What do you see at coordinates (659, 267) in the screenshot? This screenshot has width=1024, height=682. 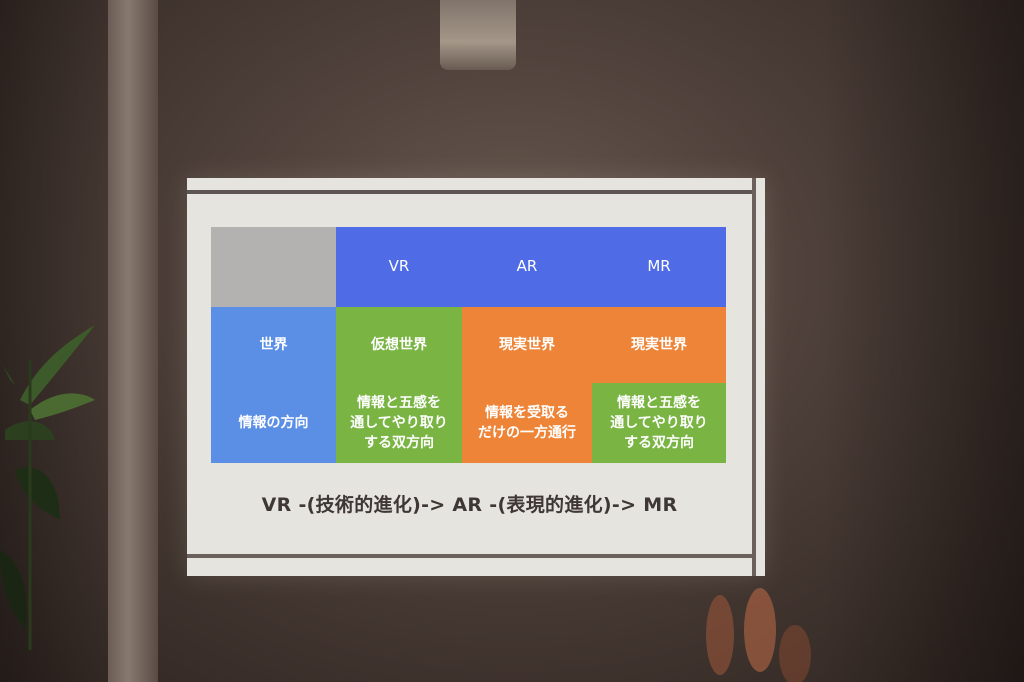 I see `header-mr: MR` at bounding box center [659, 267].